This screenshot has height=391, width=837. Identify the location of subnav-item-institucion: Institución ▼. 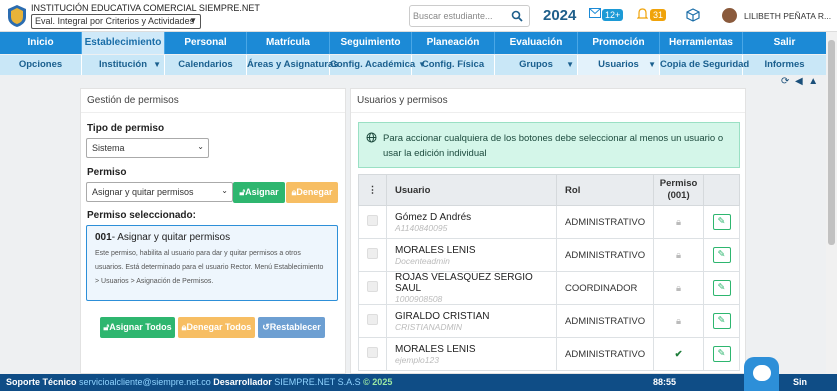
(123, 65).